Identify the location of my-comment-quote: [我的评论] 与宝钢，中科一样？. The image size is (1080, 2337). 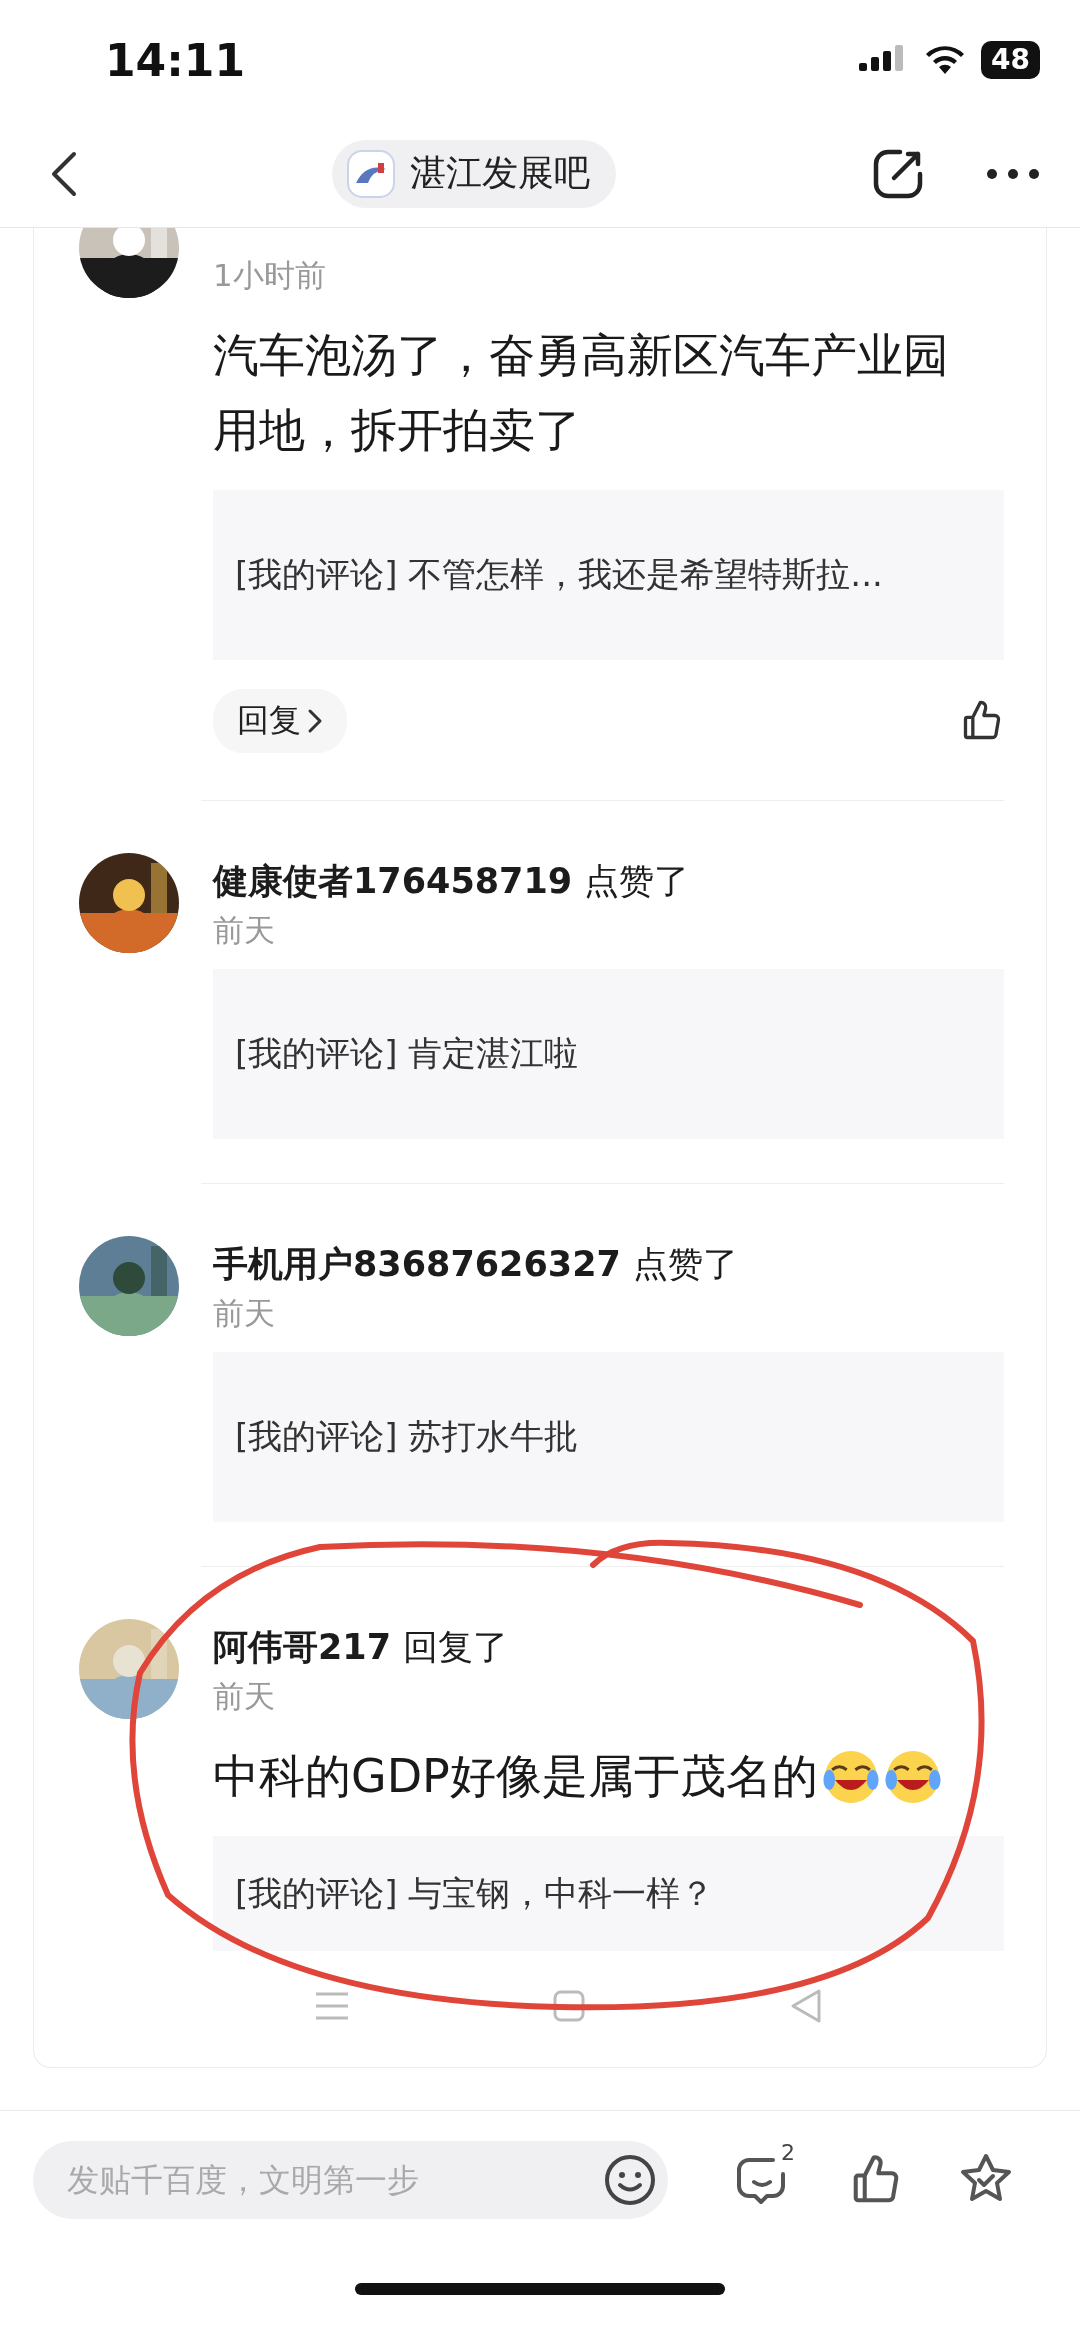
(608, 1893).